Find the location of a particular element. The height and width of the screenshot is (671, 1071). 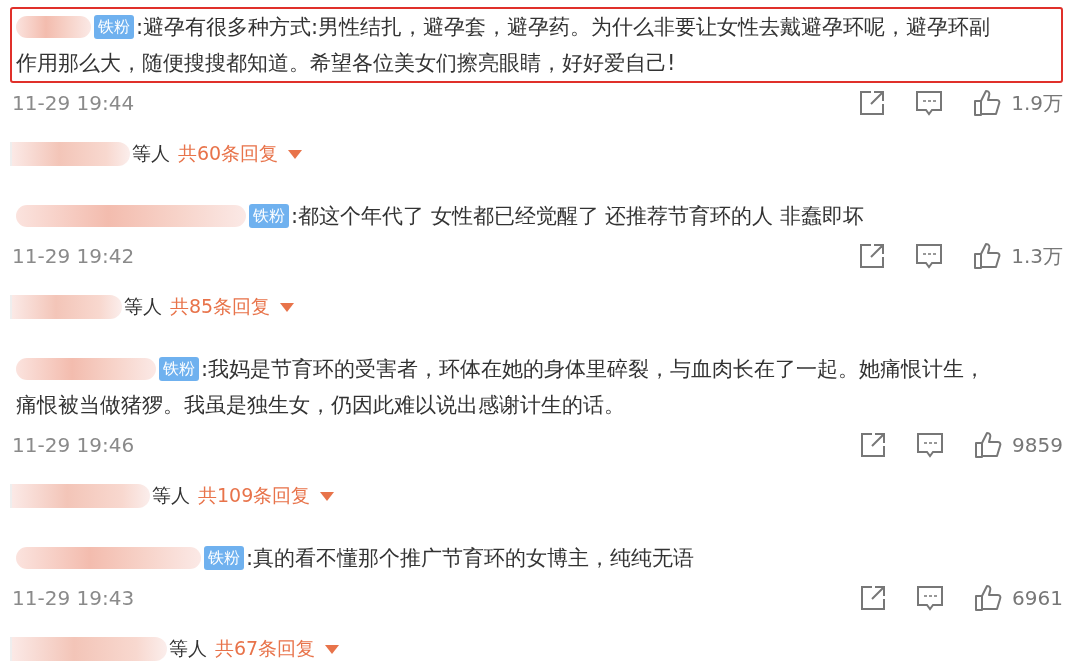

replies-link: 共85条回复 is located at coordinates (220, 307).